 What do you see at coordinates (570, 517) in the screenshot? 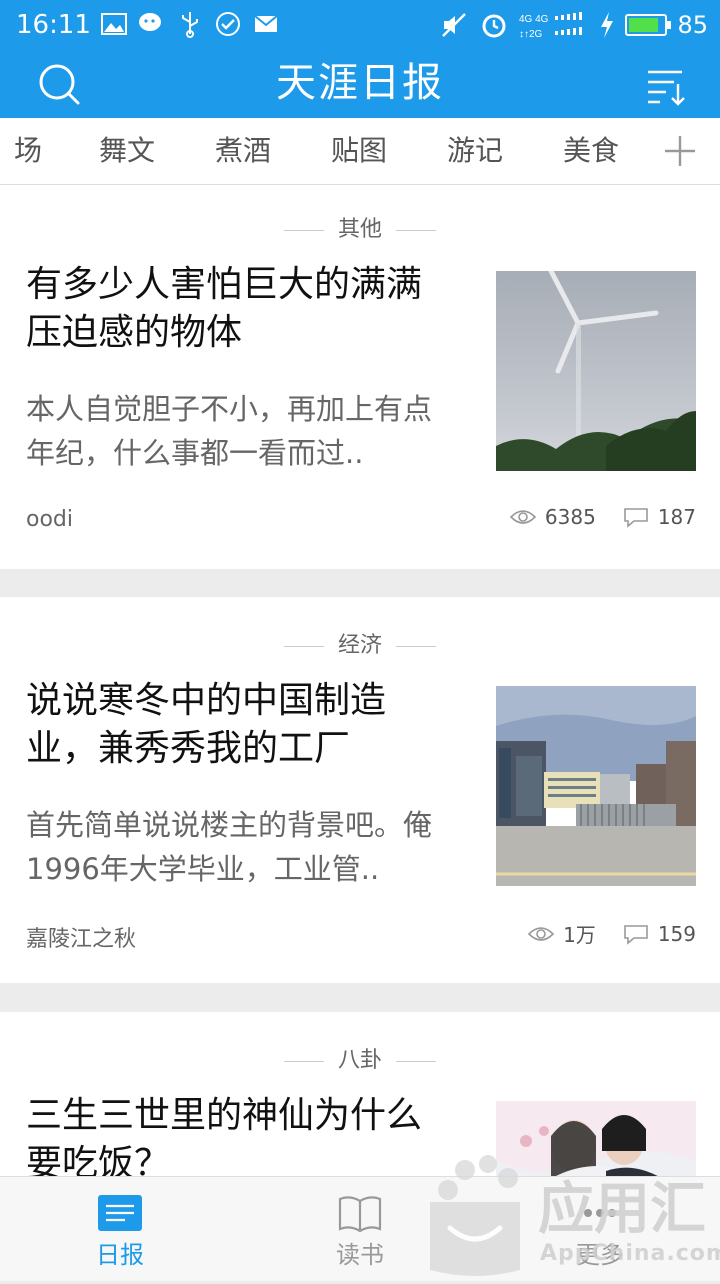
I see `view-count: 6385` at bounding box center [570, 517].